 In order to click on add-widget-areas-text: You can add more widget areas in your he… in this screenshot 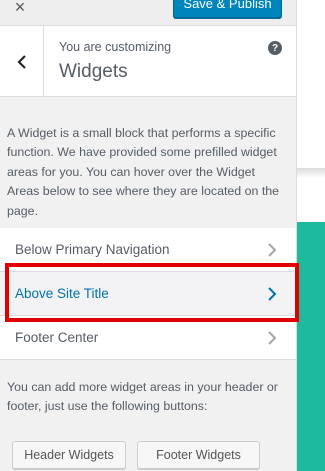, I will do `click(142, 397)`.